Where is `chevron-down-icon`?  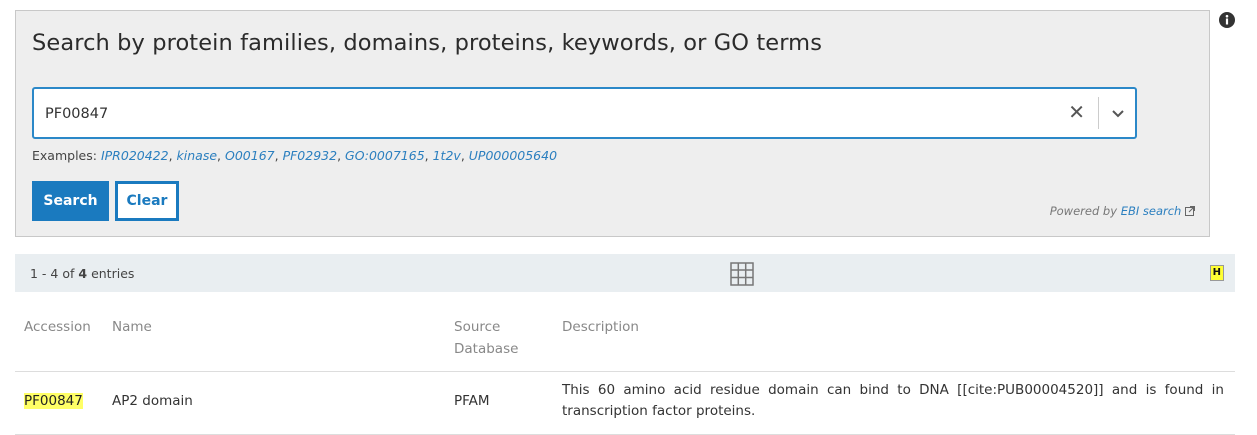
chevron-down-icon is located at coordinates (1118, 113).